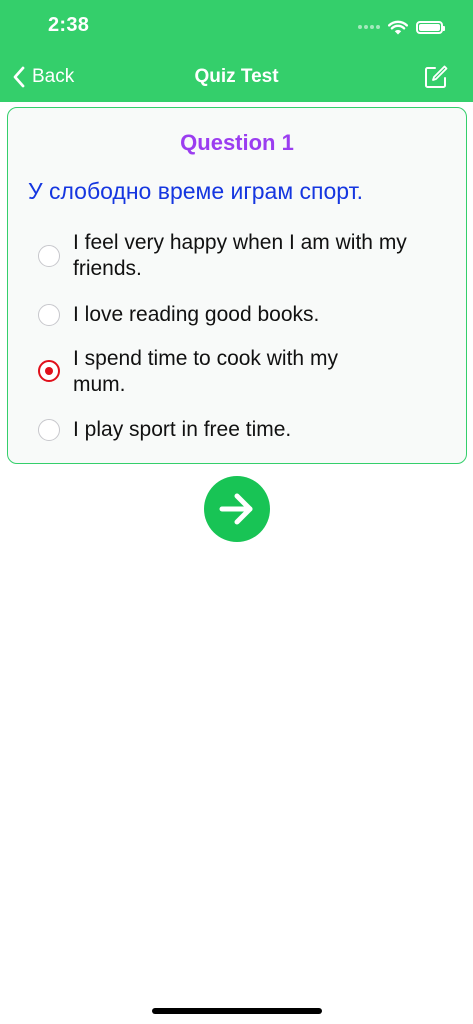  I want to click on radio-button-selected-icon, so click(49, 371).